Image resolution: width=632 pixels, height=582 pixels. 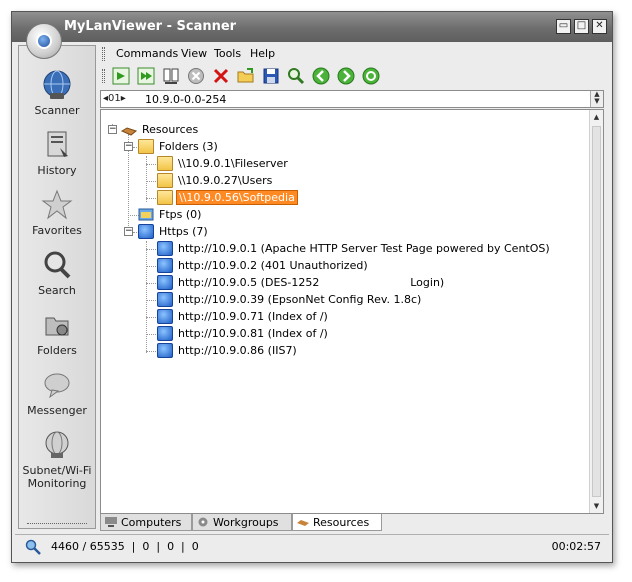 I want to click on stop-icon, so click(x=196, y=76).